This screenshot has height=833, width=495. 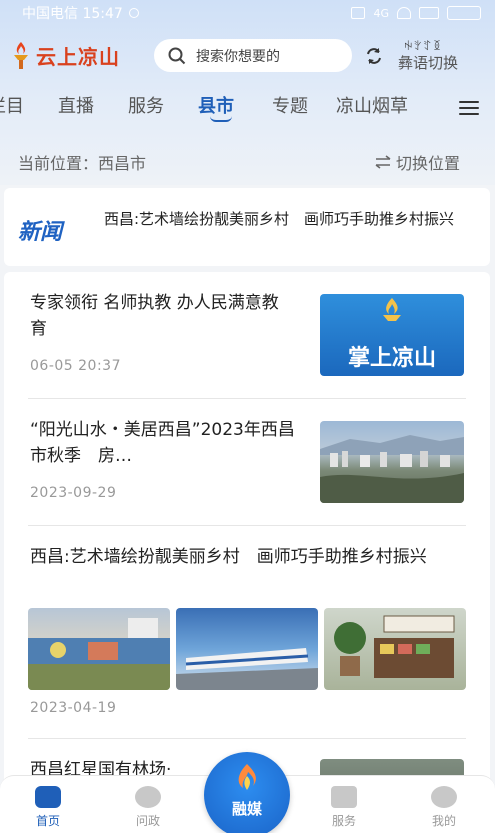 What do you see at coordinates (82, 163) in the screenshot?
I see `current-location: 当前位置：西昌市` at bounding box center [82, 163].